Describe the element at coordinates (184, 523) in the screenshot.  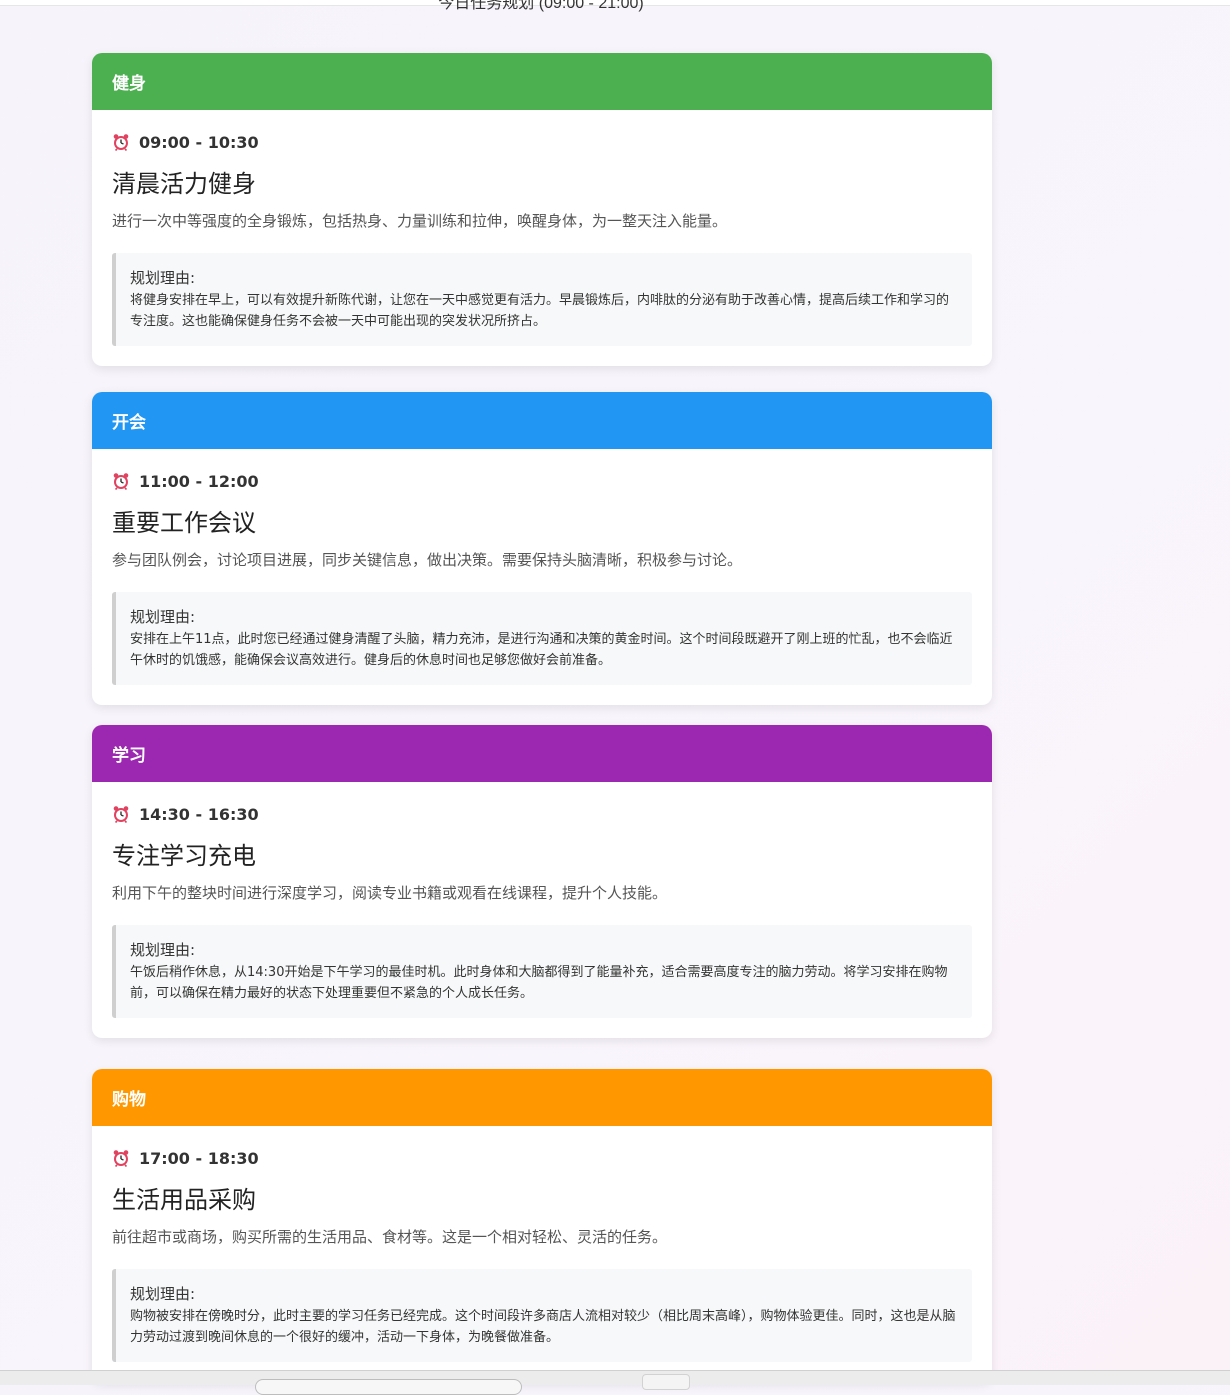
I see `task-title: 重要工作会议` at that location.